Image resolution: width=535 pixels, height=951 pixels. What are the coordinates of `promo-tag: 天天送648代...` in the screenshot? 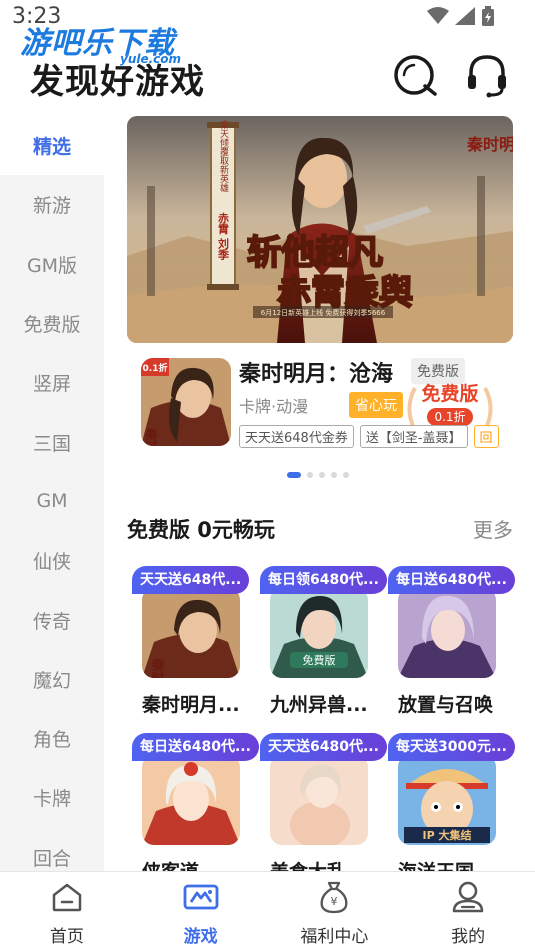 It's located at (191, 580).